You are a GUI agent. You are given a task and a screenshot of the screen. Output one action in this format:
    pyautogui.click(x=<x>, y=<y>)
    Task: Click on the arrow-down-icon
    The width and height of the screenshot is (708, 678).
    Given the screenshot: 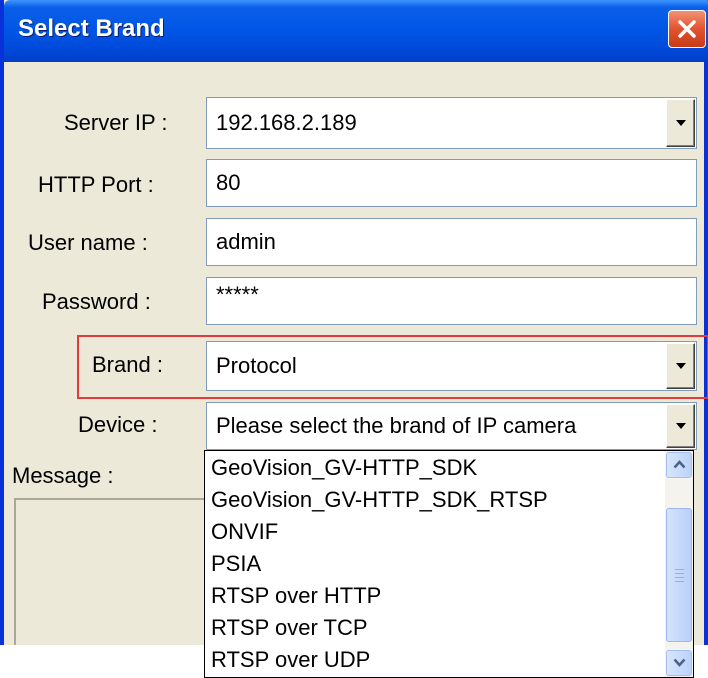 What is the action you would take?
    pyautogui.click(x=679, y=662)
    